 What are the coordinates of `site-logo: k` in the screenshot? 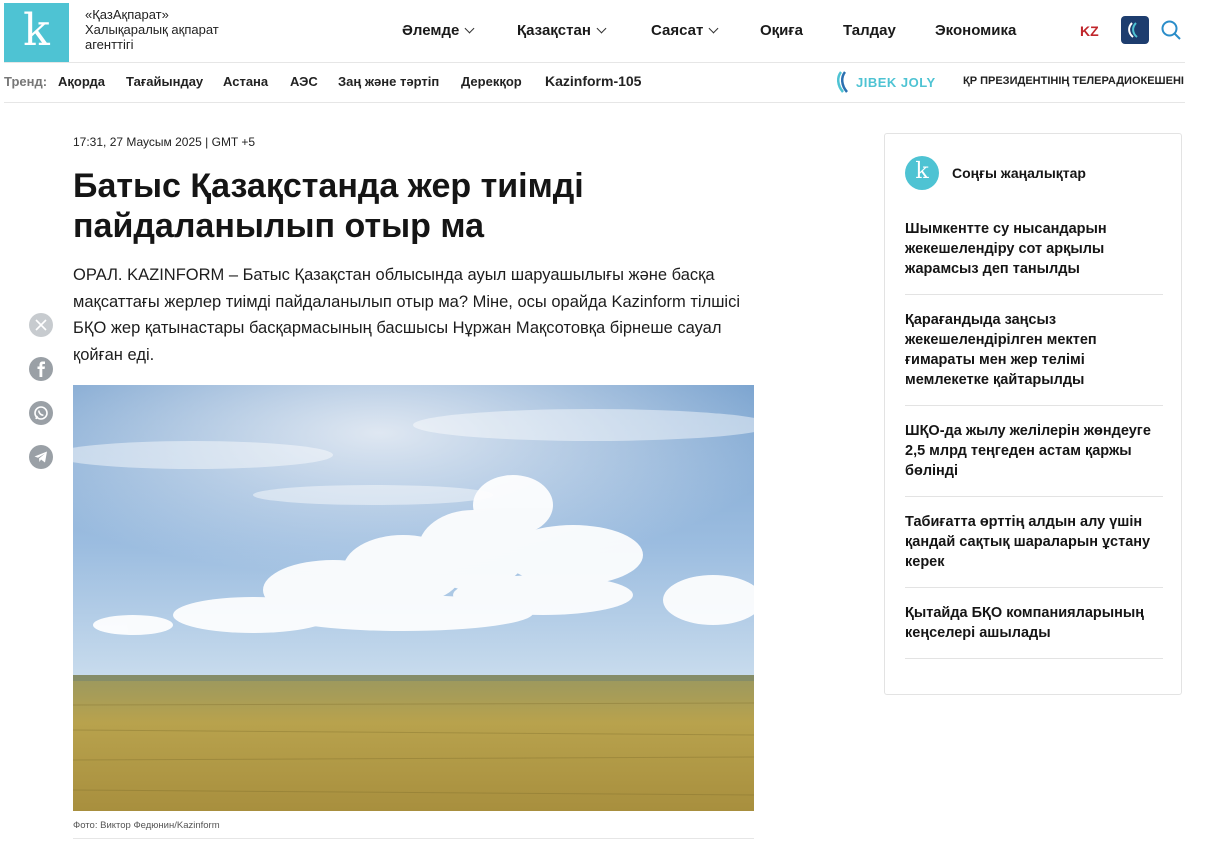 It's located at (36, 33).